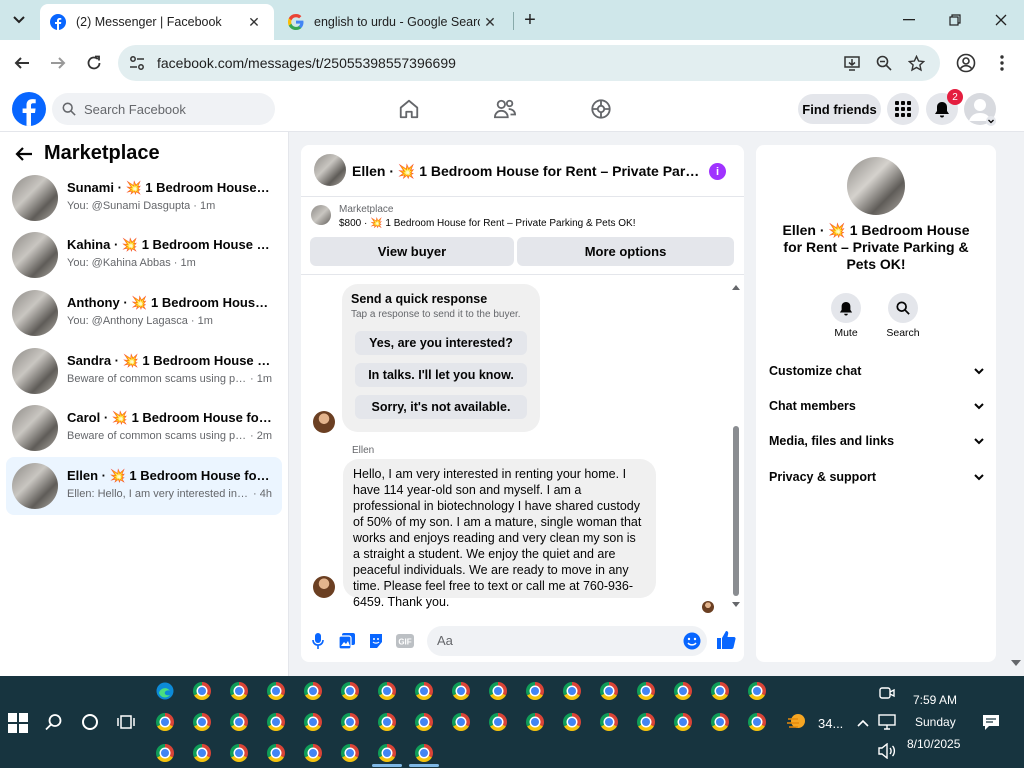 The image size is (1024, 768). Describe the element at coordinates (441, 343) in the screenshot. I see `quick-response-option: Yes, are you interested?` at that location.